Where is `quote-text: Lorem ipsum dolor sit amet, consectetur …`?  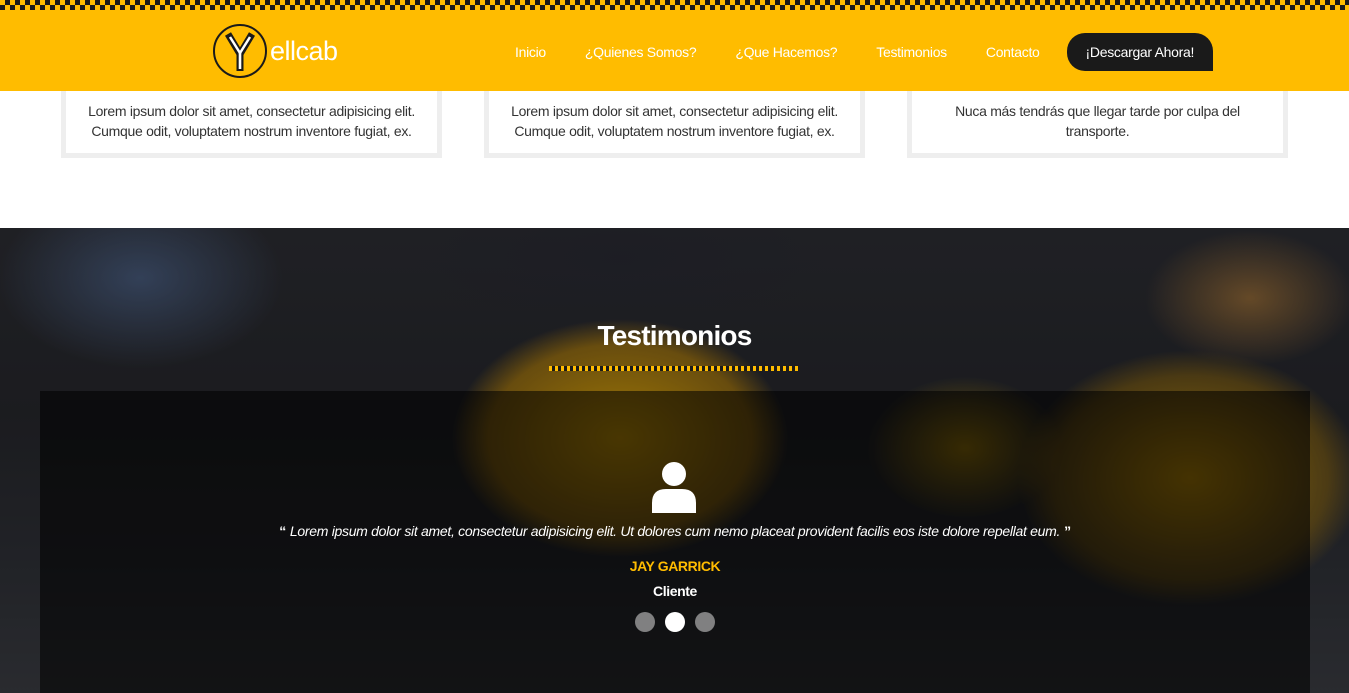 quote-text: Lorem ipsum dolor sit amet, consectetur … is located at coordinates (675, 531).